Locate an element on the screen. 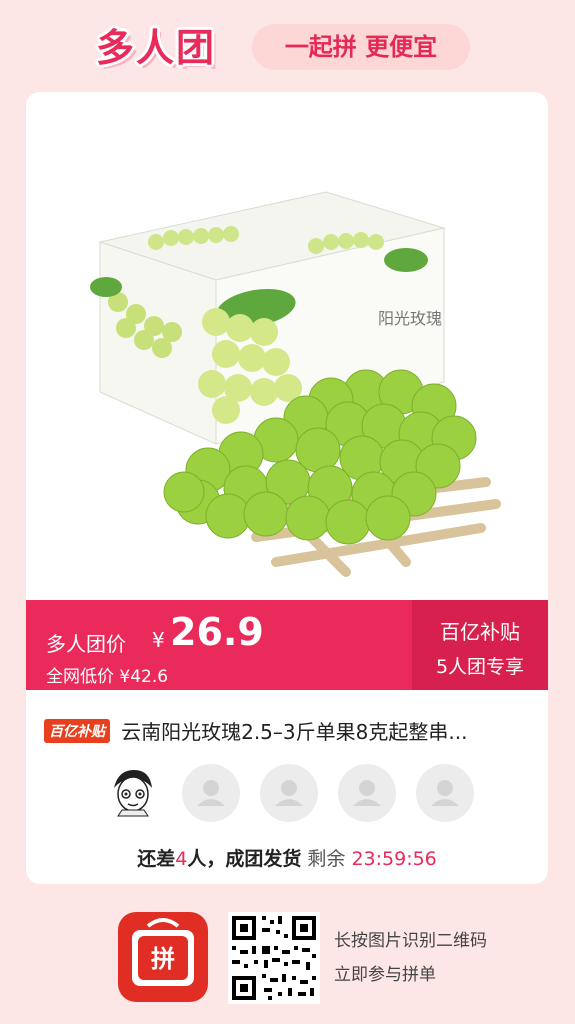 The width and height of the screenshot is (575, 1024). price-bar: 多人团价 ¥ 26.9 全网低价 ¥42.6 百亿补贴 5人团专享 is located at coordinates (287, 645).